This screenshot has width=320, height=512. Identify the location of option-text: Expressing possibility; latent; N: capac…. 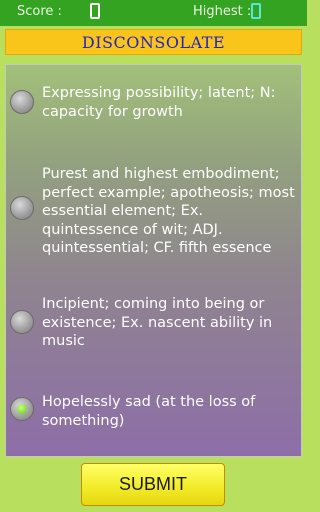
(159, 102).